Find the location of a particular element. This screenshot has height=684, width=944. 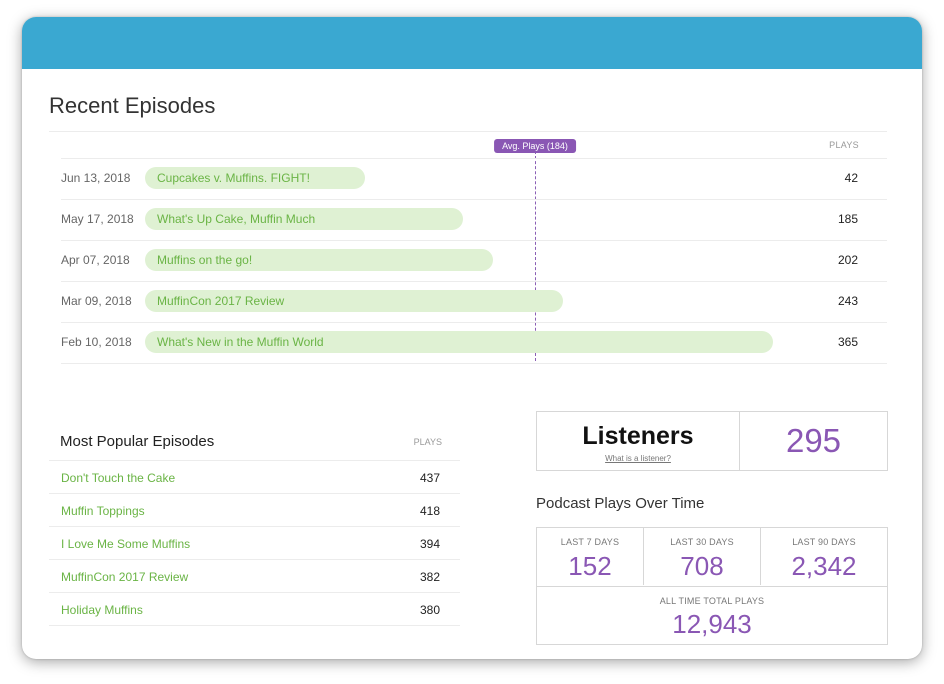

stat-last-30-days: LAST 30 DAYS 708 is located at coordinates (702, 556).